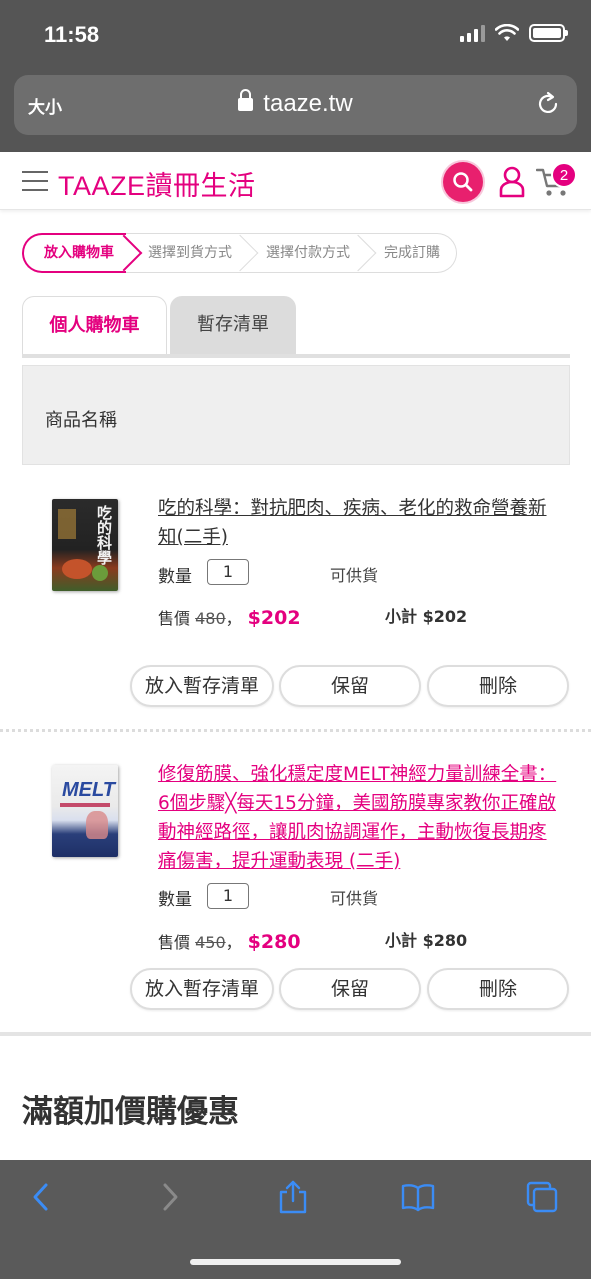  I want to click on wifi-icon, so click(507, 32).